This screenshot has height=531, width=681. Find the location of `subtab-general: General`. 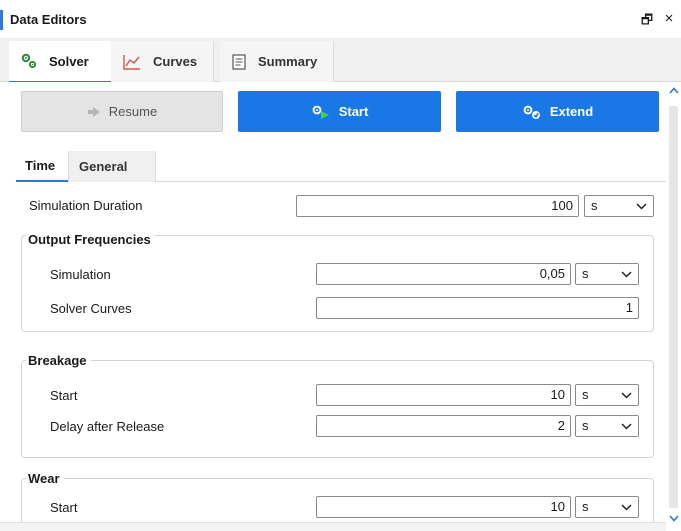

subtab-general: General is located at coordinates (112, 166).